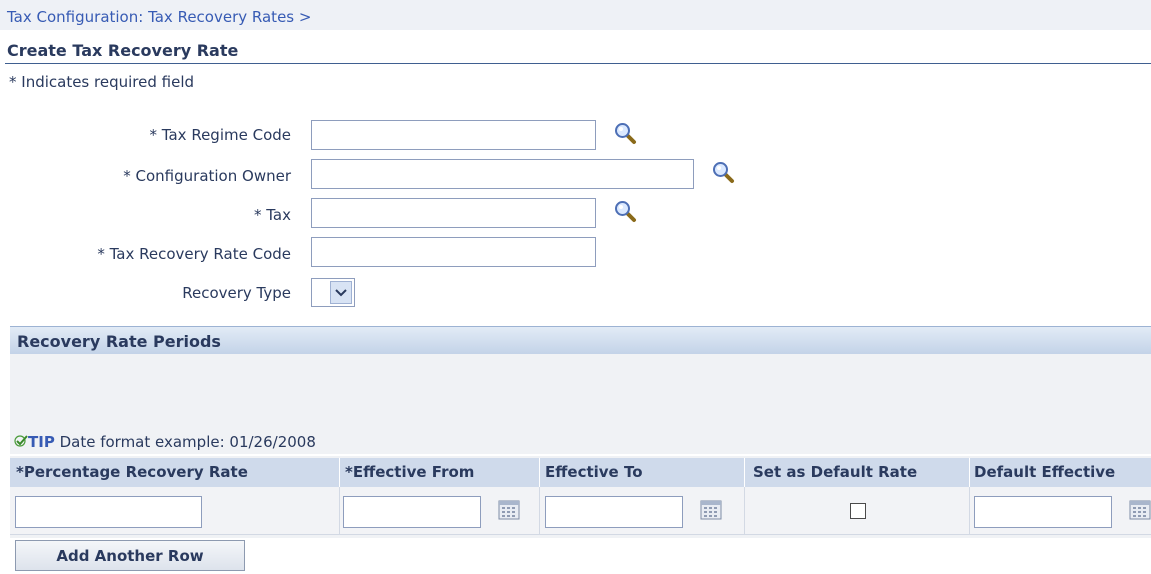  Describe the element at coordinates (272, 215) in the screenshot. I see `tax-label: * Tax` at that location.